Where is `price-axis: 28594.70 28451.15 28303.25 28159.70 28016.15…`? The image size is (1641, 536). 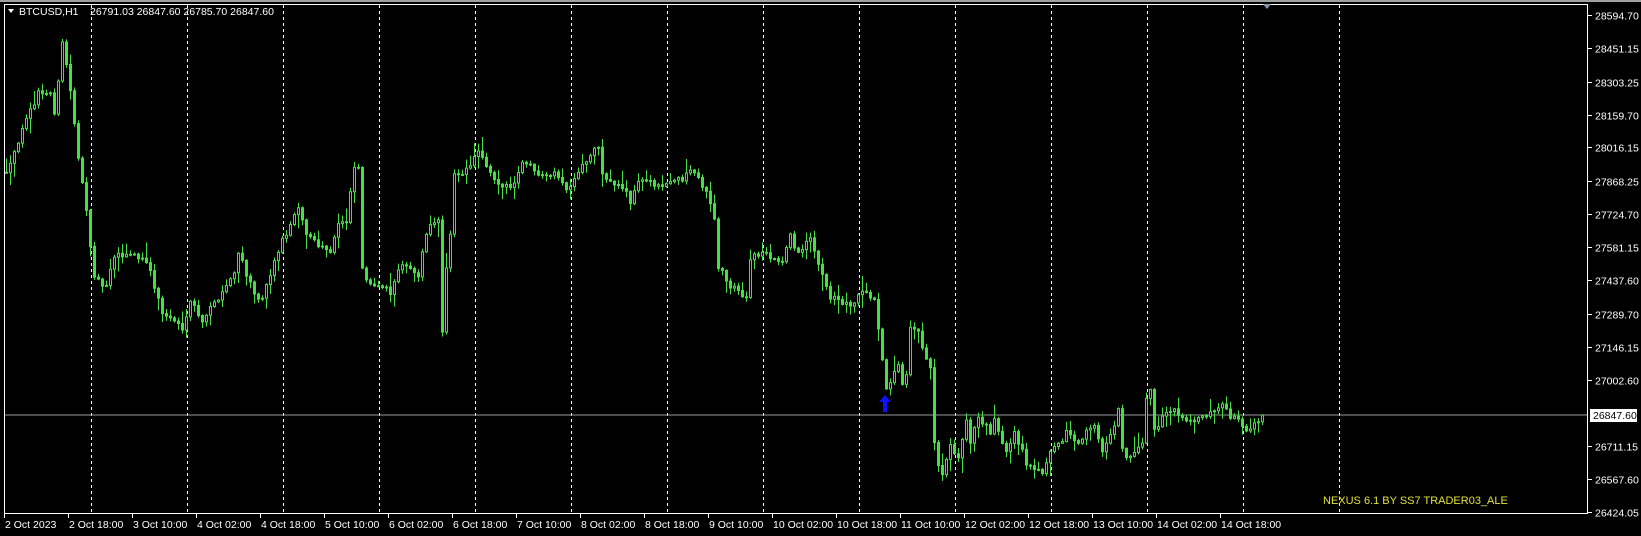
price-axis: 28594.70 28451.15 28303.25 28159.70 28016.15… is located at coordinates (1613, 265).